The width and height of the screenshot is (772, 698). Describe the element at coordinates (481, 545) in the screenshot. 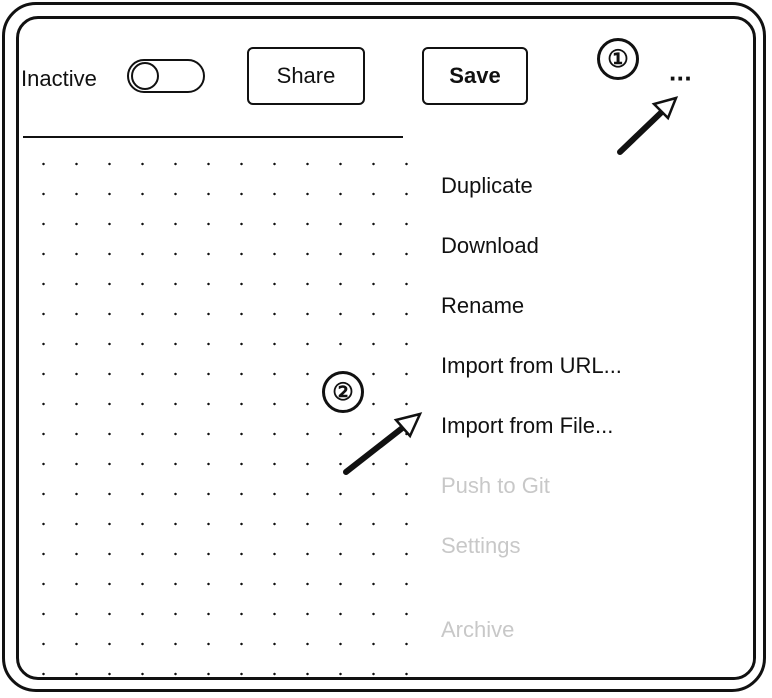

I see `menu-item-settings: Settings` at that location.